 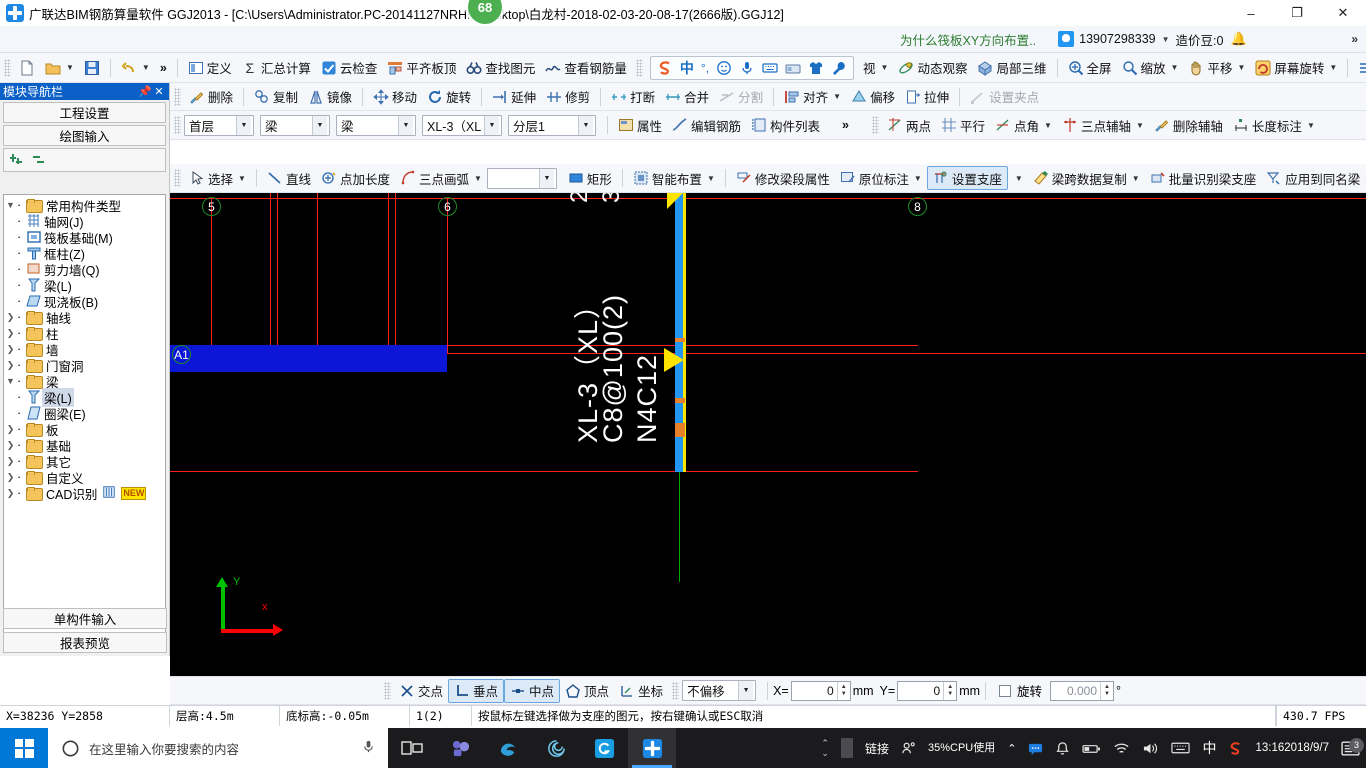 What do you see at coordinates (1274, 125) in the screenshot?
I see `length-dimension-button: 长度标注 ▼` at bounding box center [1274, 125].